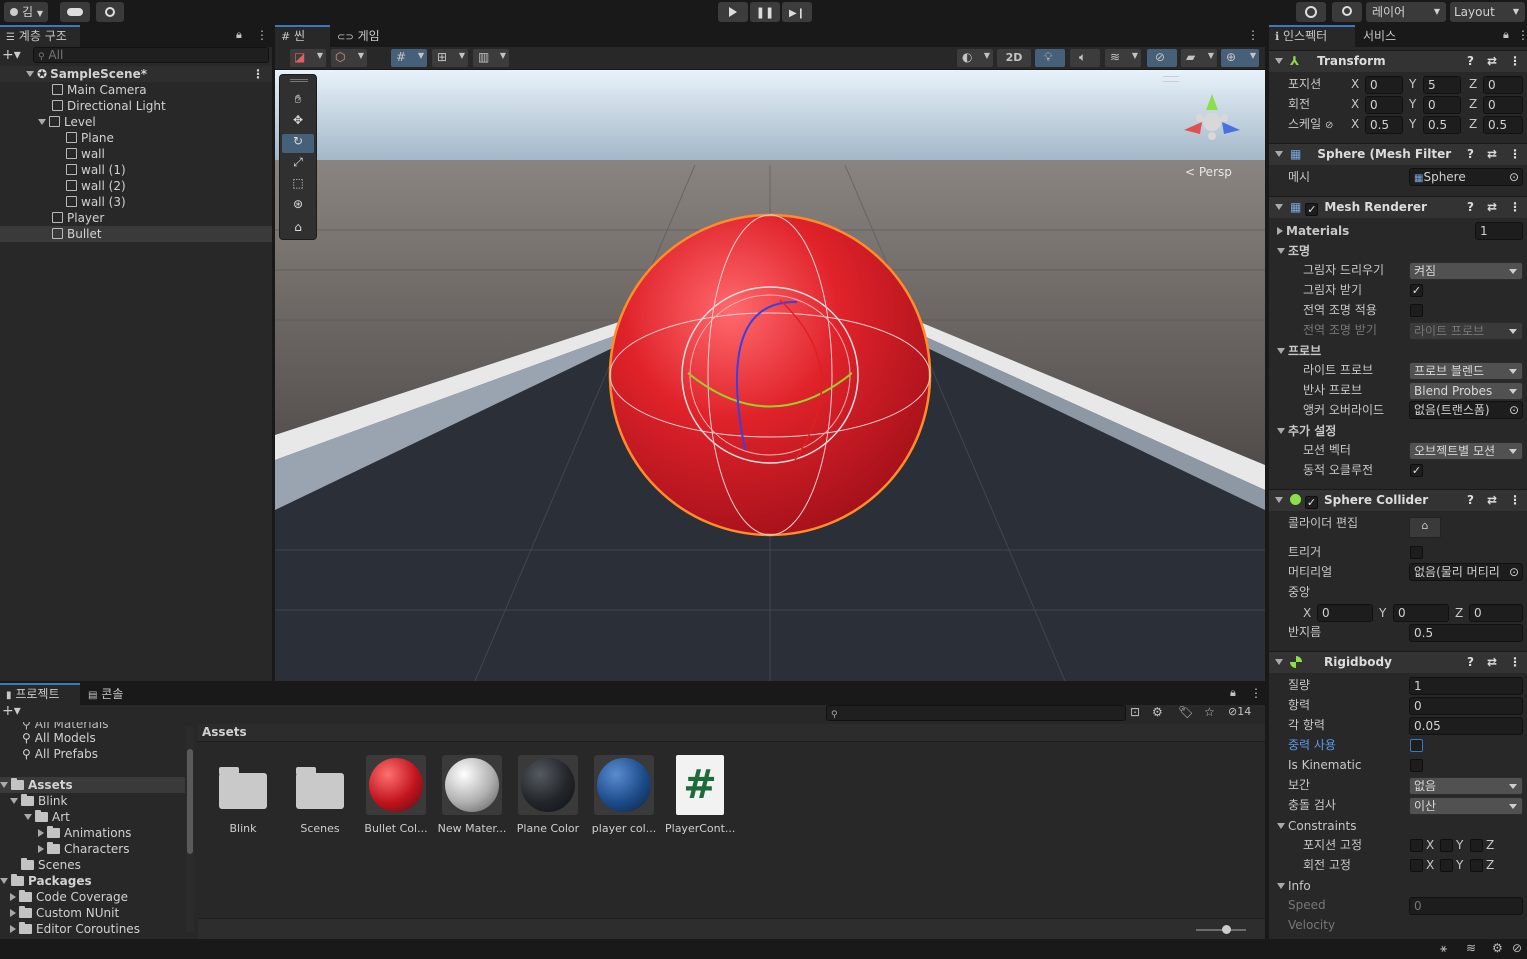 This screenshot has height=959, width=1527. What do you see at coordinates (1471, 948) in the screenshot?
I see `layers-icon: ≋` at bounding box center [1471, 948].